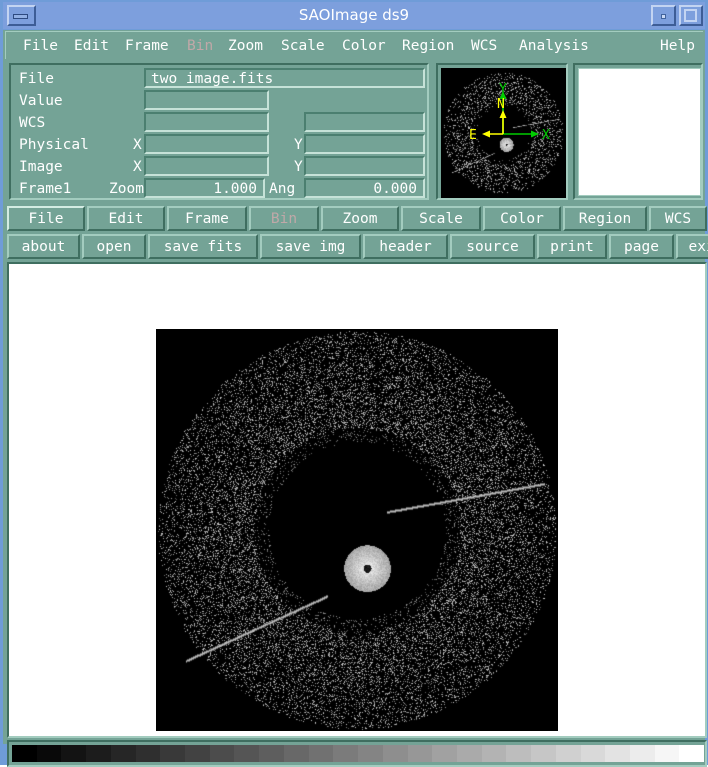 This screenshot has height=767, width=708. Describe the element at coordinates (364, 46) in the screenshot. I see `menu-color: Color` at that location.